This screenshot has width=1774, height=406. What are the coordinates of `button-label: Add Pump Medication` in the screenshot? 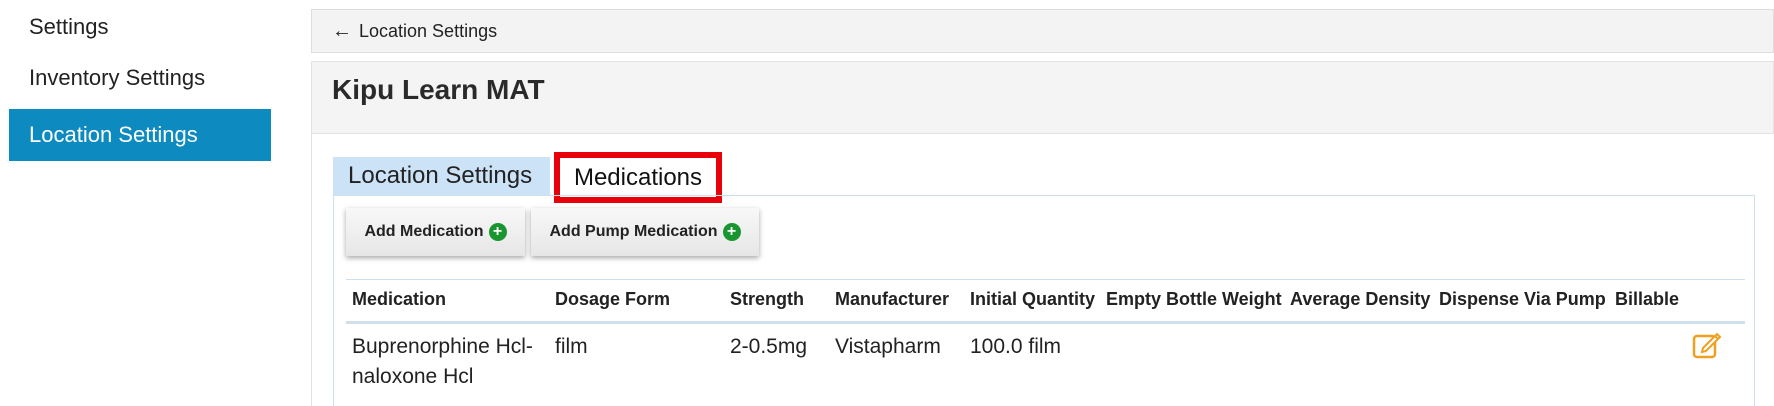 It's located at (633, 231).